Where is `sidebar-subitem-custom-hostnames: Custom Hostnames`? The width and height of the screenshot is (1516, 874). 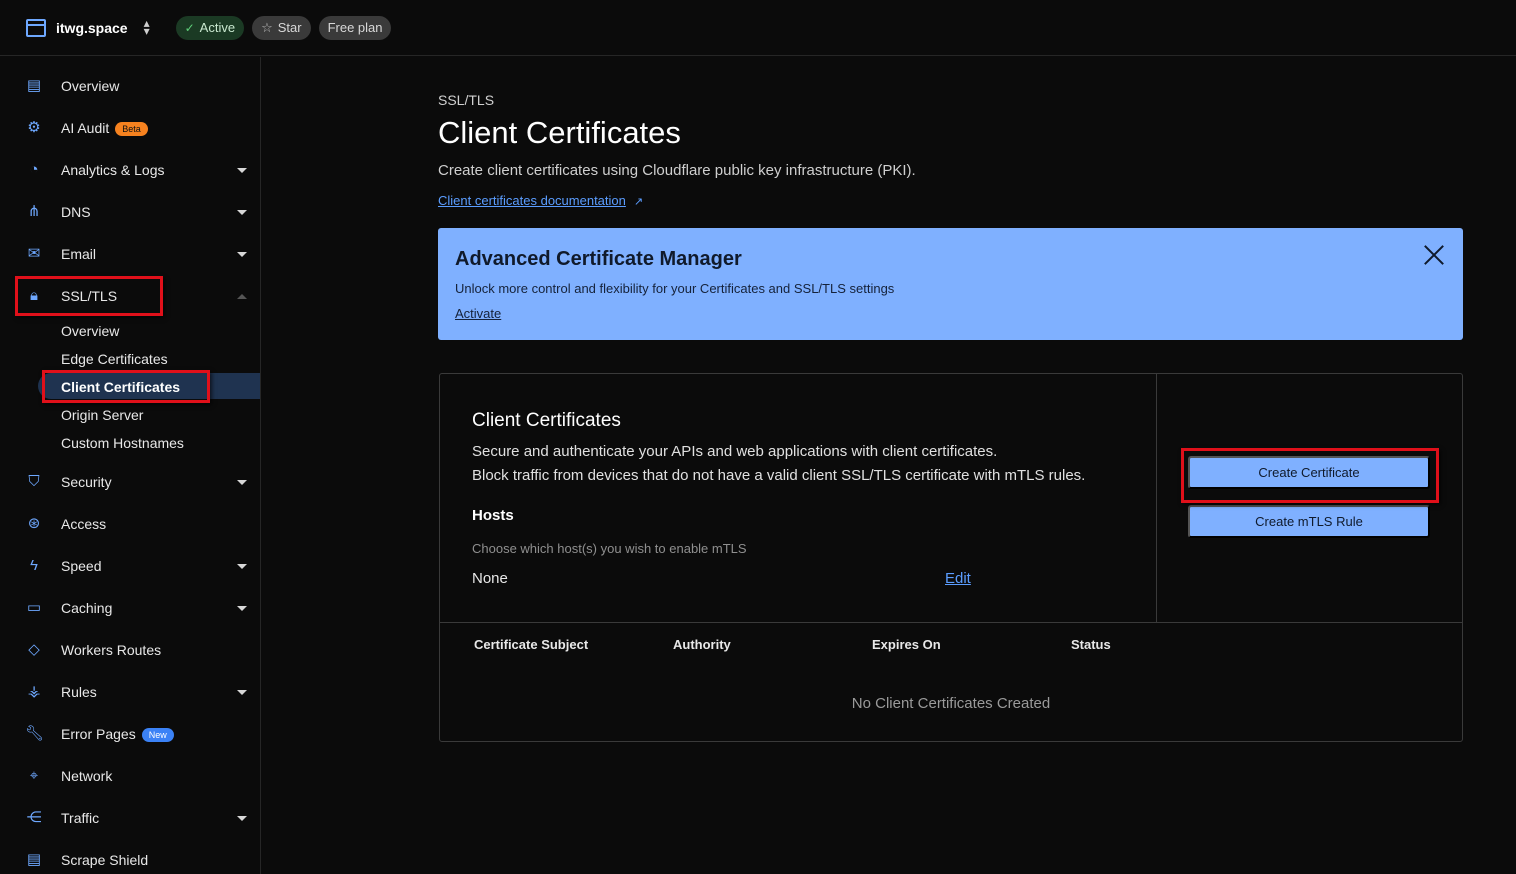
sidebar-subitem-custom-hostnames: Custom Hostnames is located at coordinates (122, 443).